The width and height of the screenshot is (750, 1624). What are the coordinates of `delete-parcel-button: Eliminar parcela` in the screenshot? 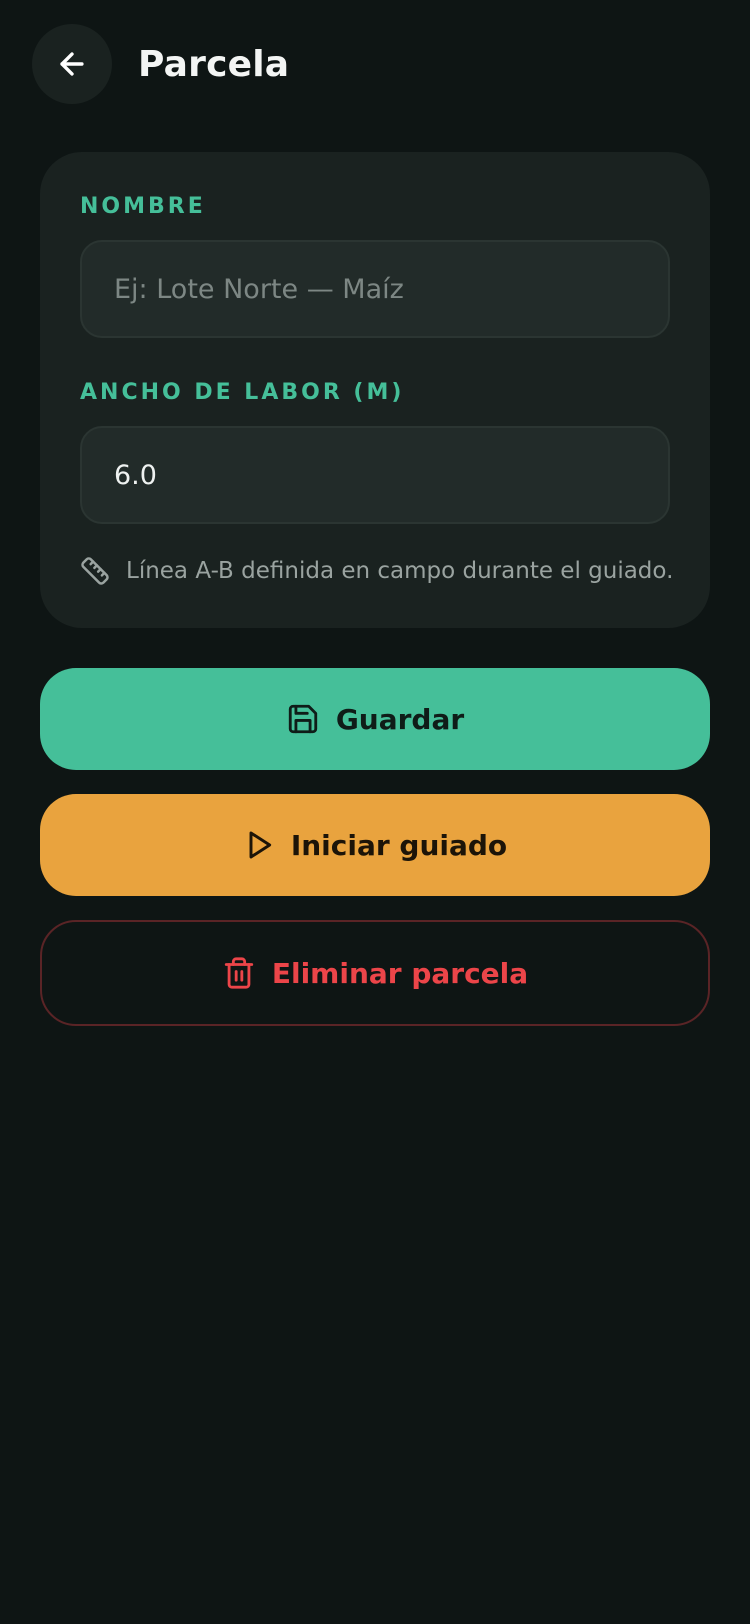 It's located at (375, 973).